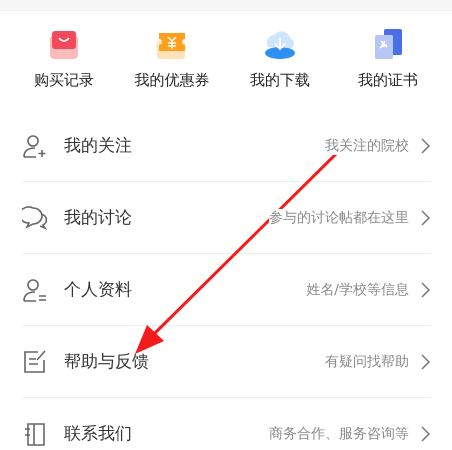 Image resolution: width=452 pixels, height=450 pixels. What do you see at coordinates (367, 145) in the screenshot?
I see `menu-hint: 我关注的院校` at bounding box center [367, 145].